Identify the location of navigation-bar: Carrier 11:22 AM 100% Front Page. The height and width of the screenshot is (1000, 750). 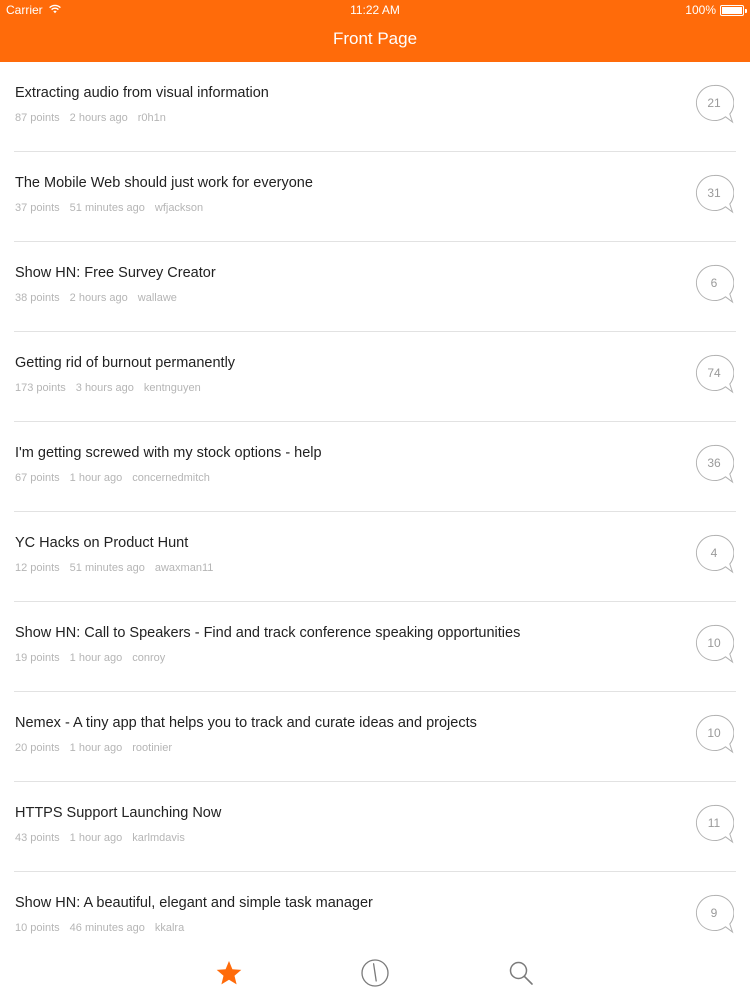
(375, 31).